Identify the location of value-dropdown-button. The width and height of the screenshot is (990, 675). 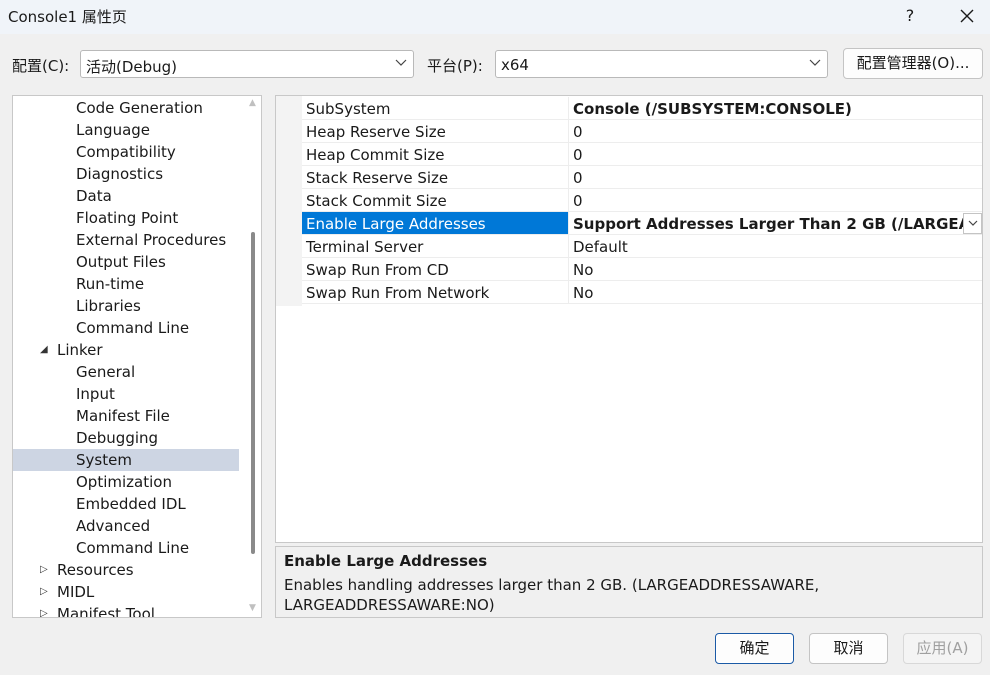
(972, 223).